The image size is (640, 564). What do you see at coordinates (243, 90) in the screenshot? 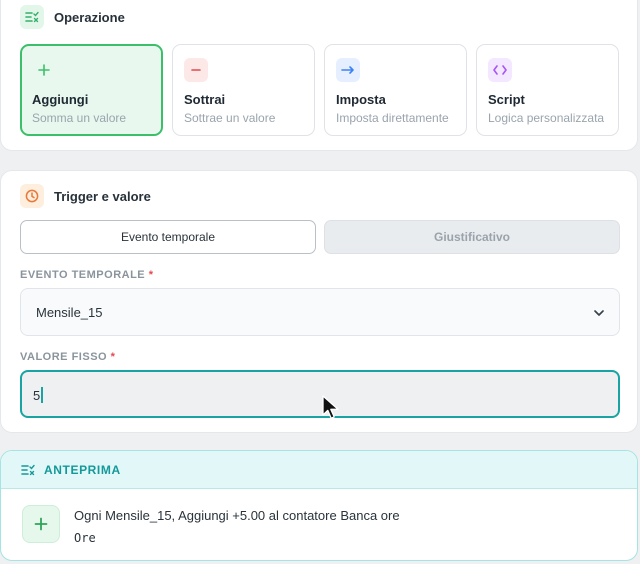
I see `operation-option-sottrai: Sottrai Sottrae un valore` at bounding box center [243, 90].